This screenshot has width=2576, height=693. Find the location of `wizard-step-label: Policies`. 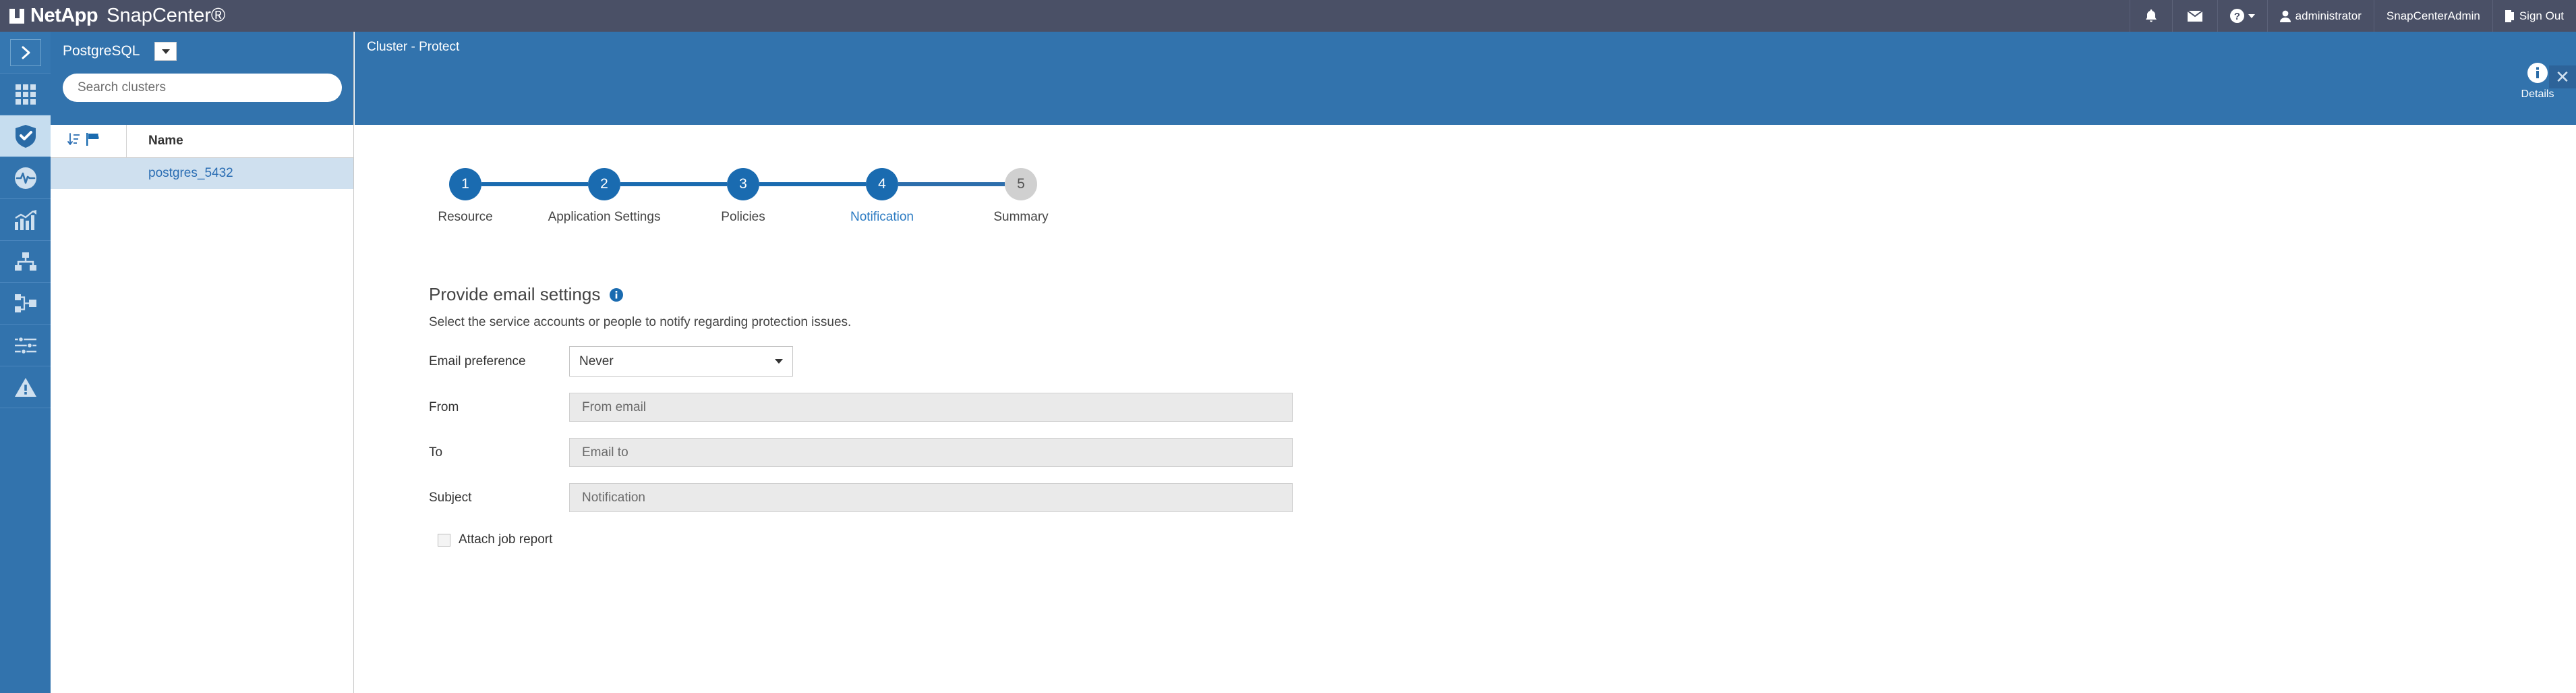

wizard-step-label: Policies is located at coordinates (743, 217).